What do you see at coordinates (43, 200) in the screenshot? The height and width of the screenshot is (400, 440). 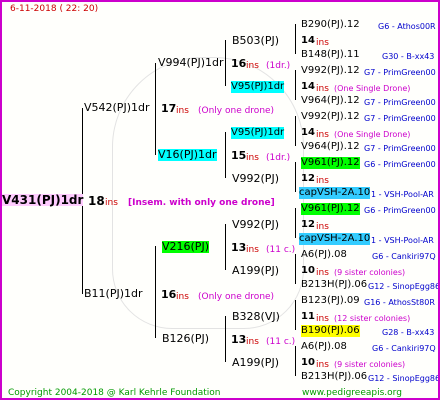 I see `root-queen: V431(PJ)1dr` at bounding box center [43, 200].